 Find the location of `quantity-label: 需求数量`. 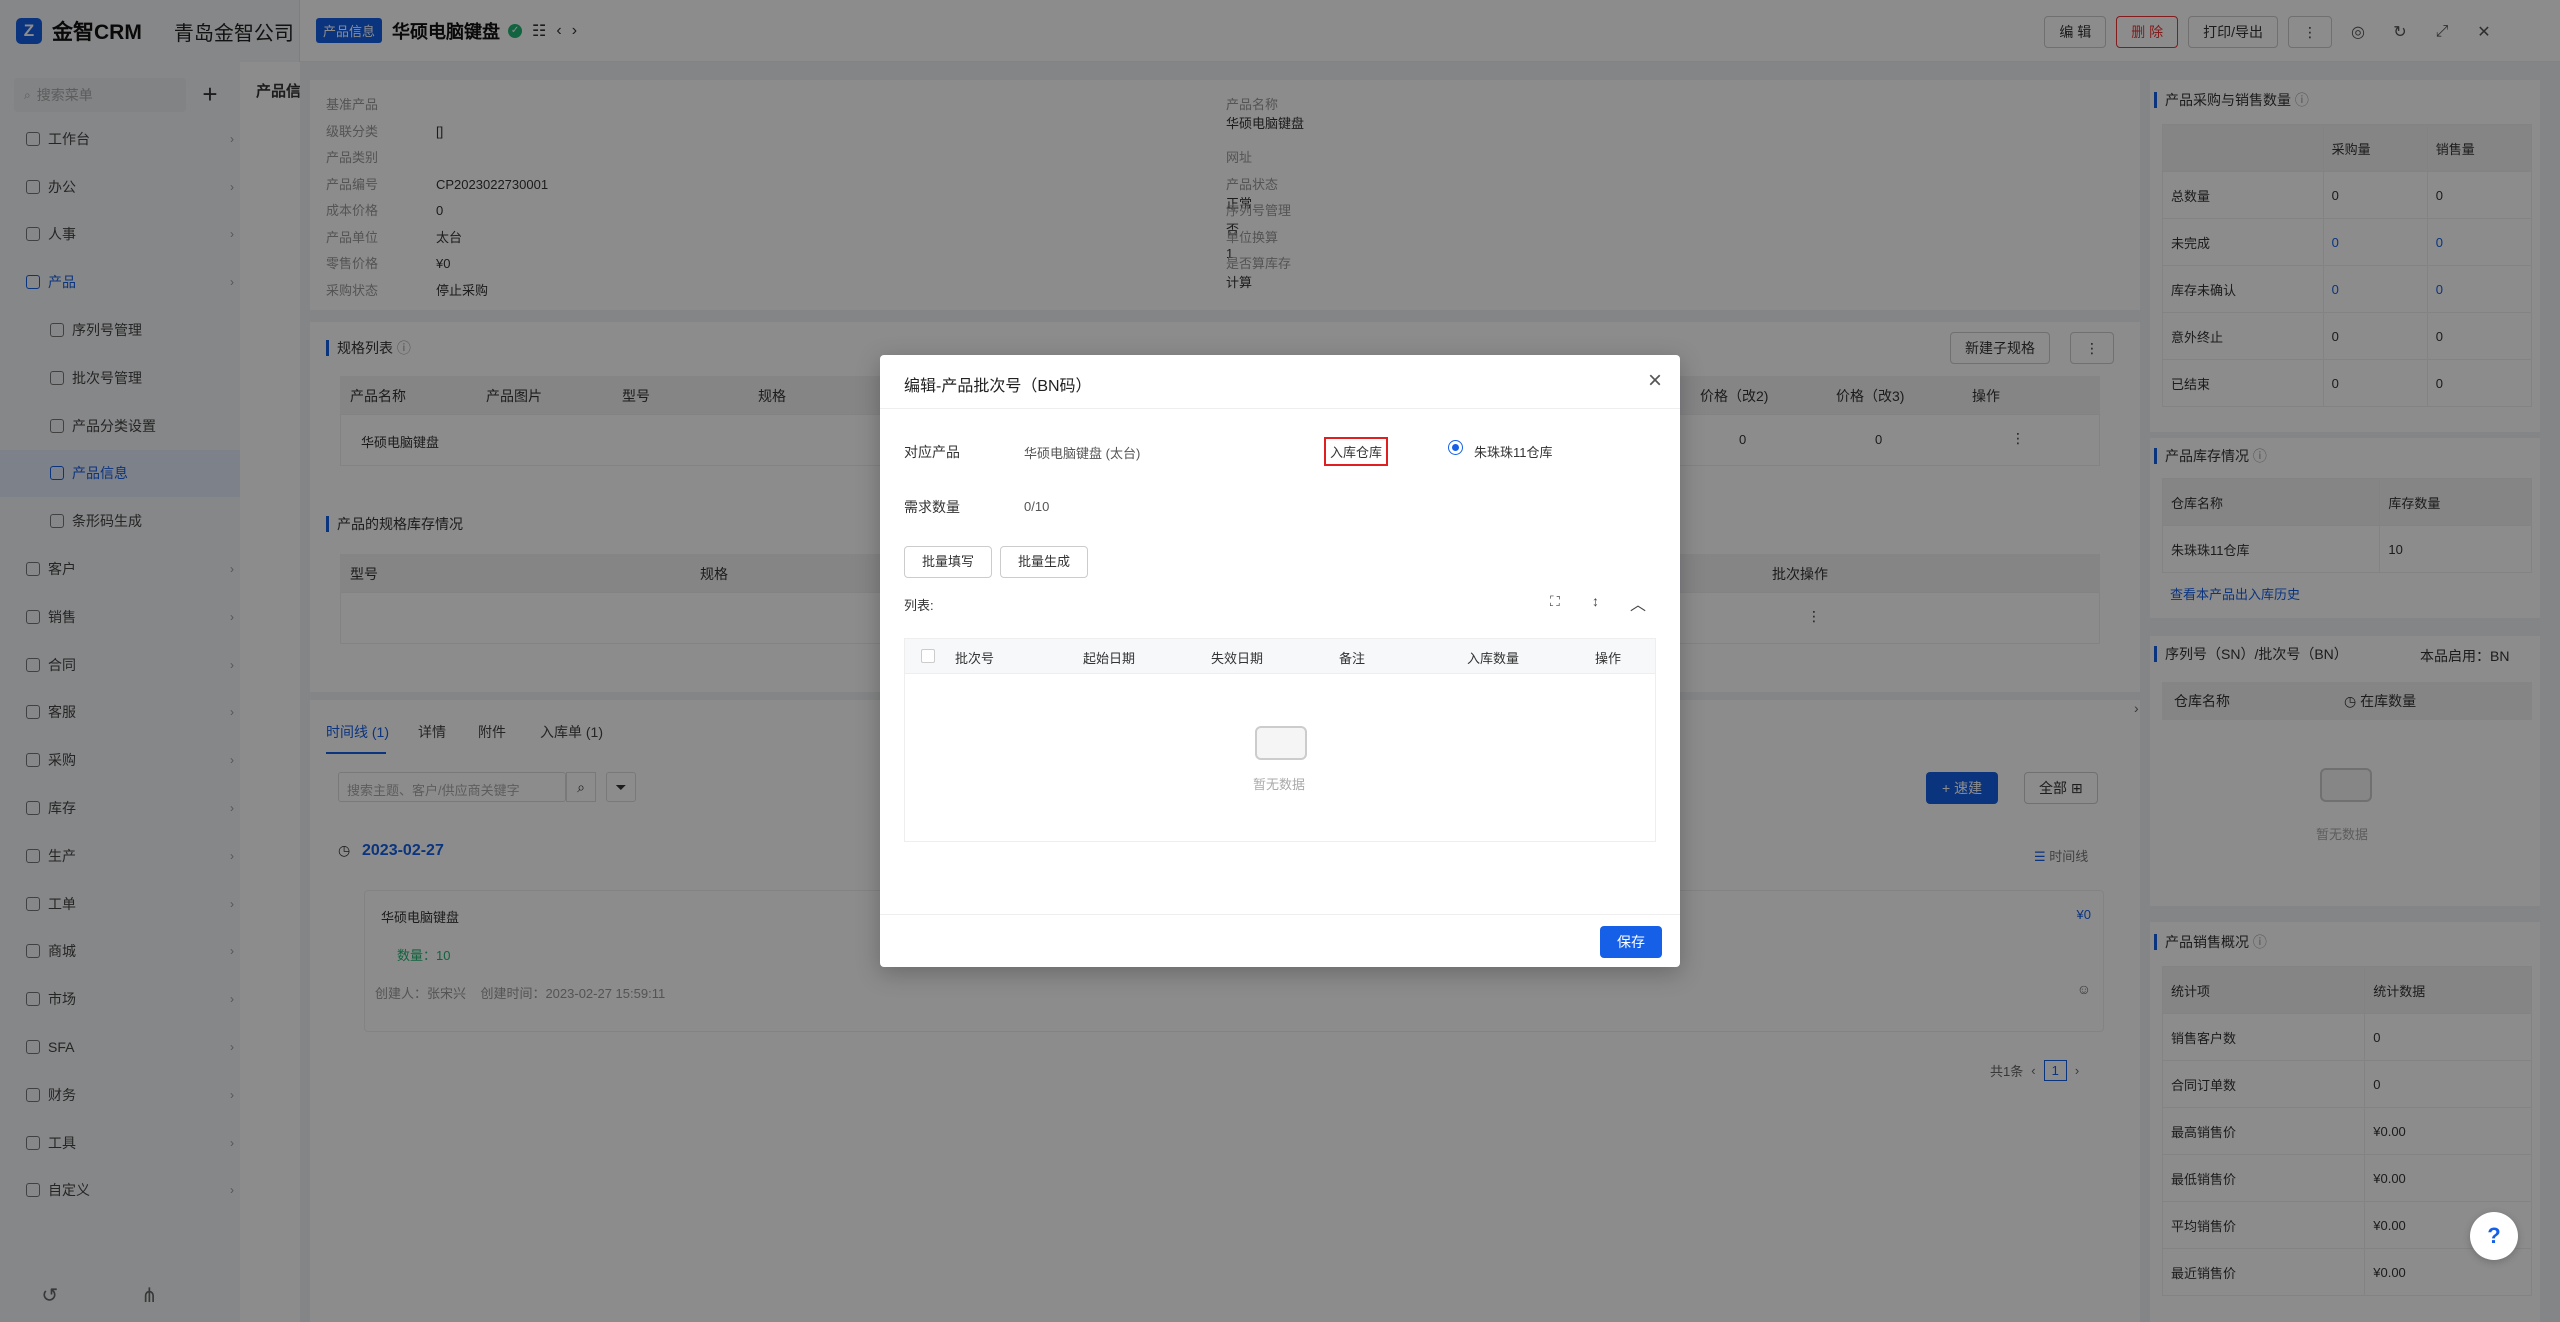

quantity-label: 需求数量 is located at coordinates (932, 507).